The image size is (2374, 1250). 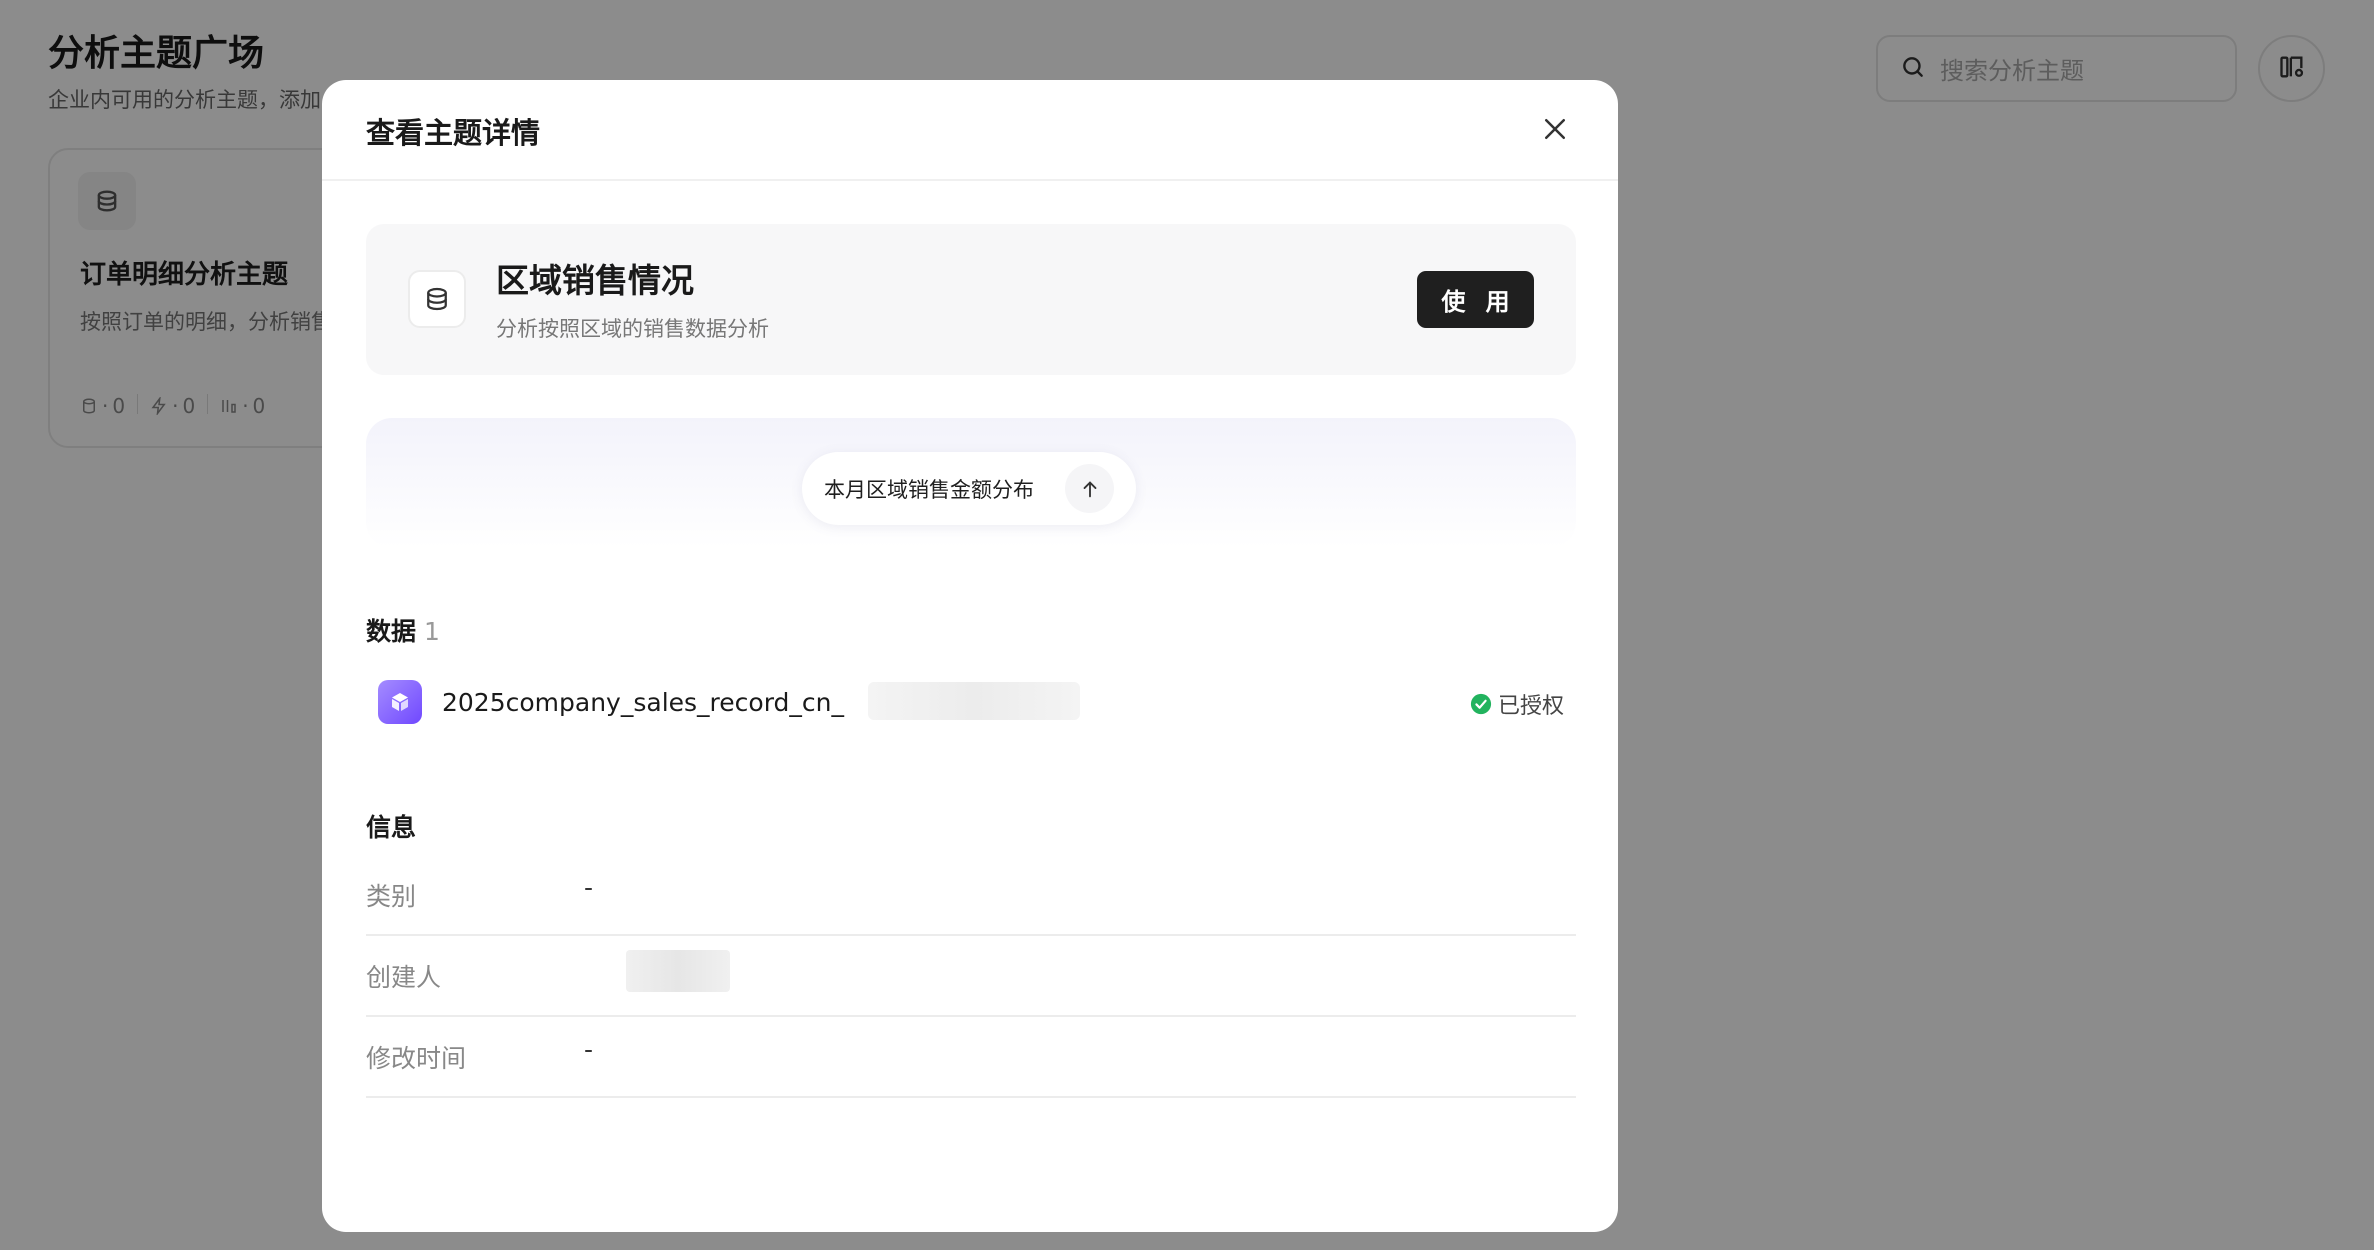 I want to click on data-source-row: 2025company_sales_record_cn_ 已授权, so click(x=971, y=703).